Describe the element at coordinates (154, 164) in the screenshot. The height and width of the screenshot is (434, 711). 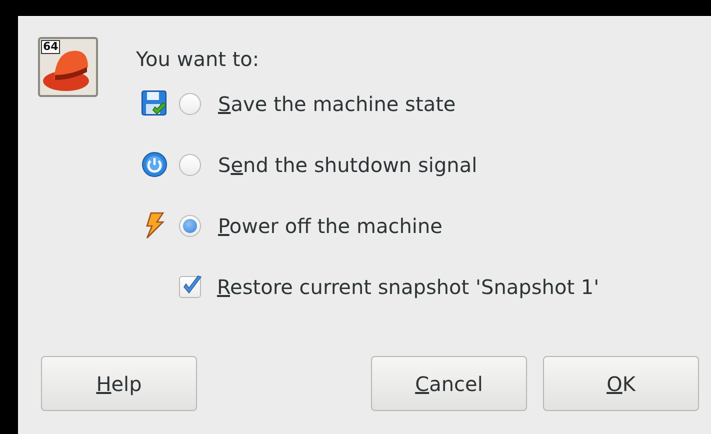
I see `power-icon` at that location.